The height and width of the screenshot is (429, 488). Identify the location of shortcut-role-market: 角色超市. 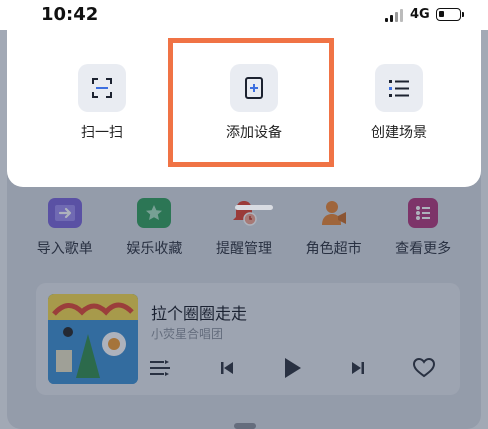
(334, 228).